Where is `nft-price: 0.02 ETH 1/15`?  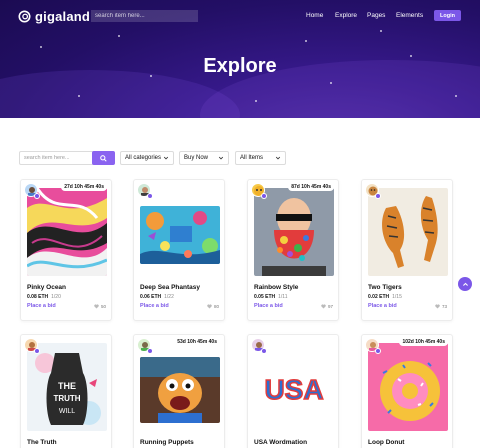 nft-price: 0.02 ETH 1/15 is located at coordinates (385, 297).